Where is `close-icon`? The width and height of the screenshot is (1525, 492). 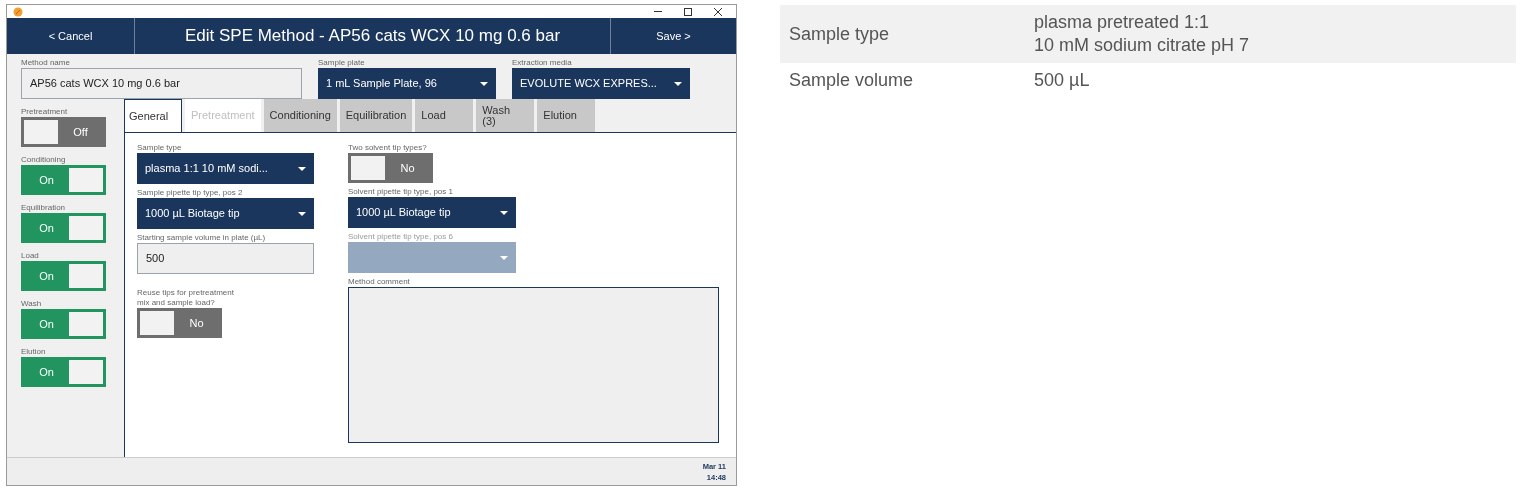
close-icon is located at coordinates (718, 11).